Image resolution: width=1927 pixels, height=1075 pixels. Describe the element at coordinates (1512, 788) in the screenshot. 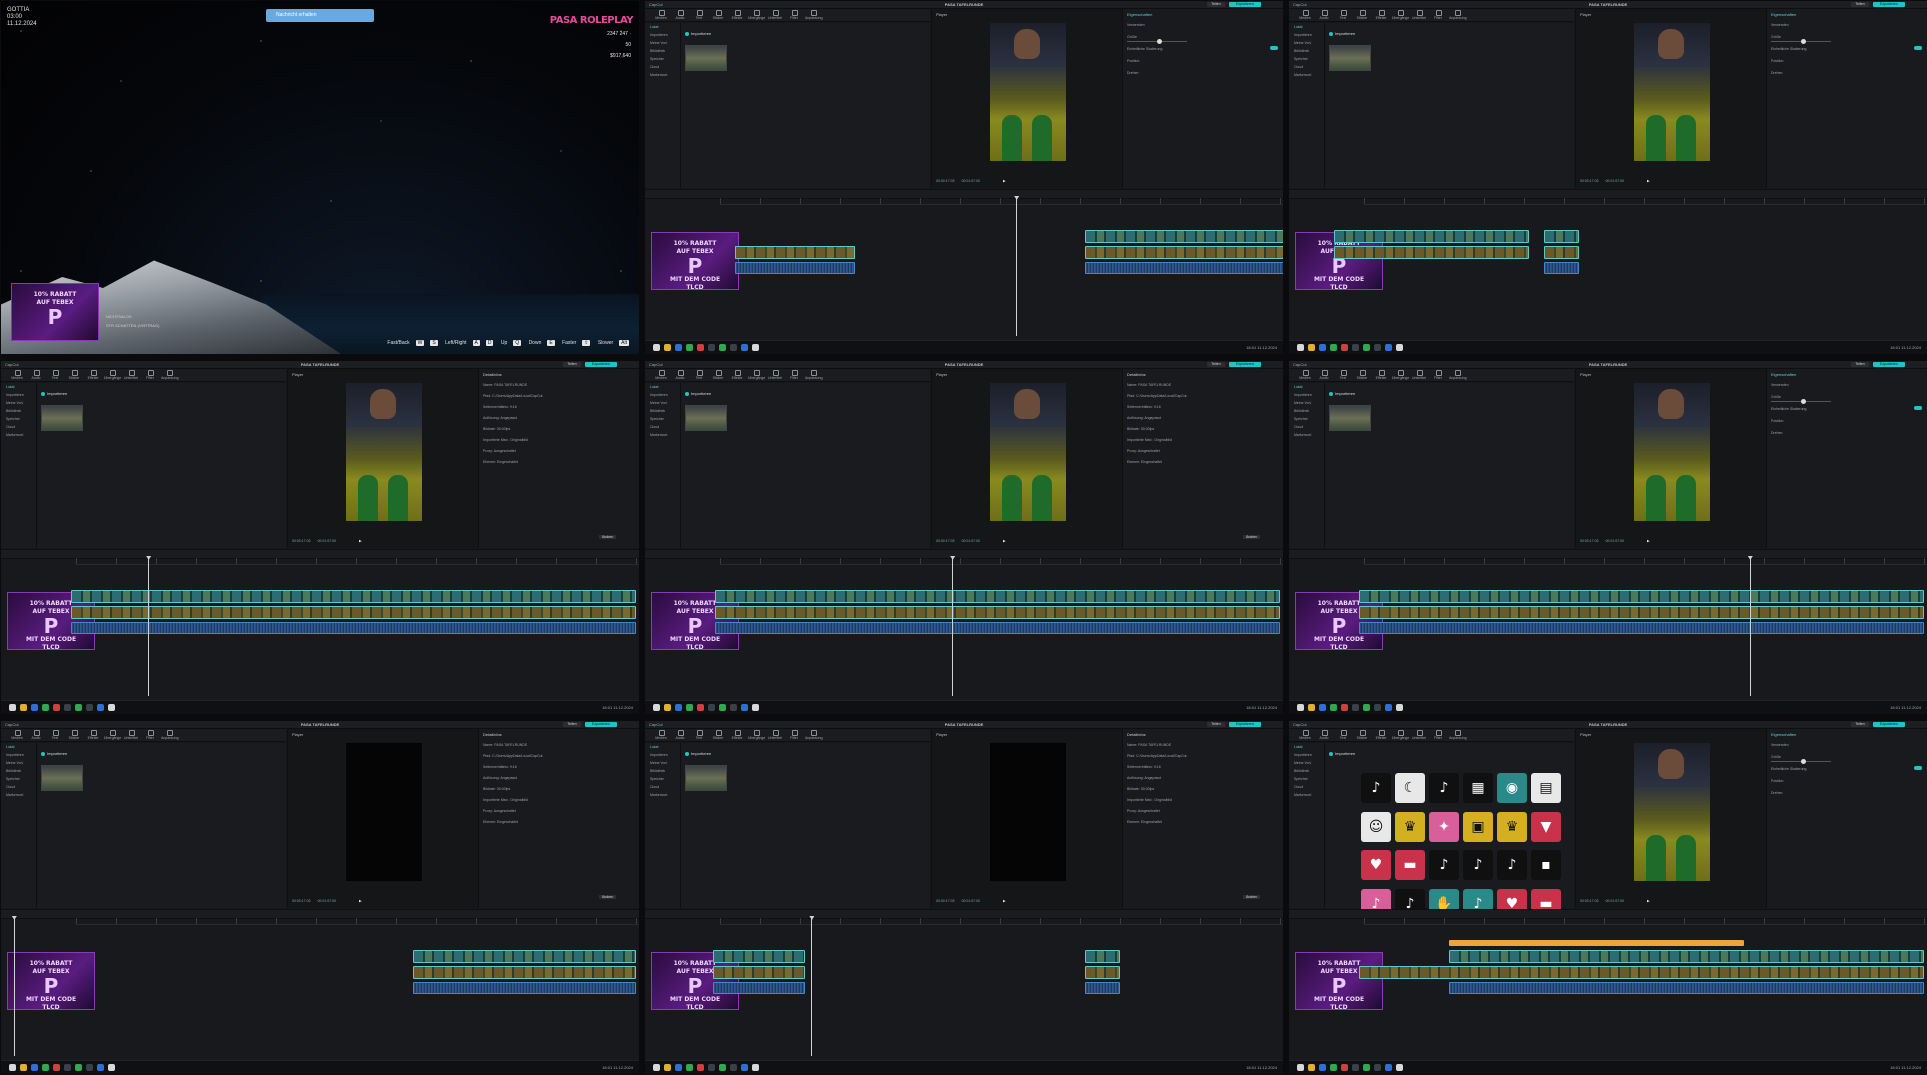

I see `sticker-item: ◉` at that location.